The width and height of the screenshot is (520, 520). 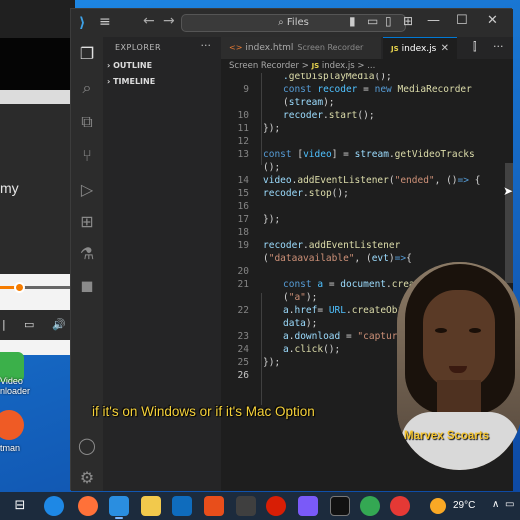 What do you see at coordinates (243, 284) in the screenshot?
I see `line-number: 21` at bounding box center [243, 284].